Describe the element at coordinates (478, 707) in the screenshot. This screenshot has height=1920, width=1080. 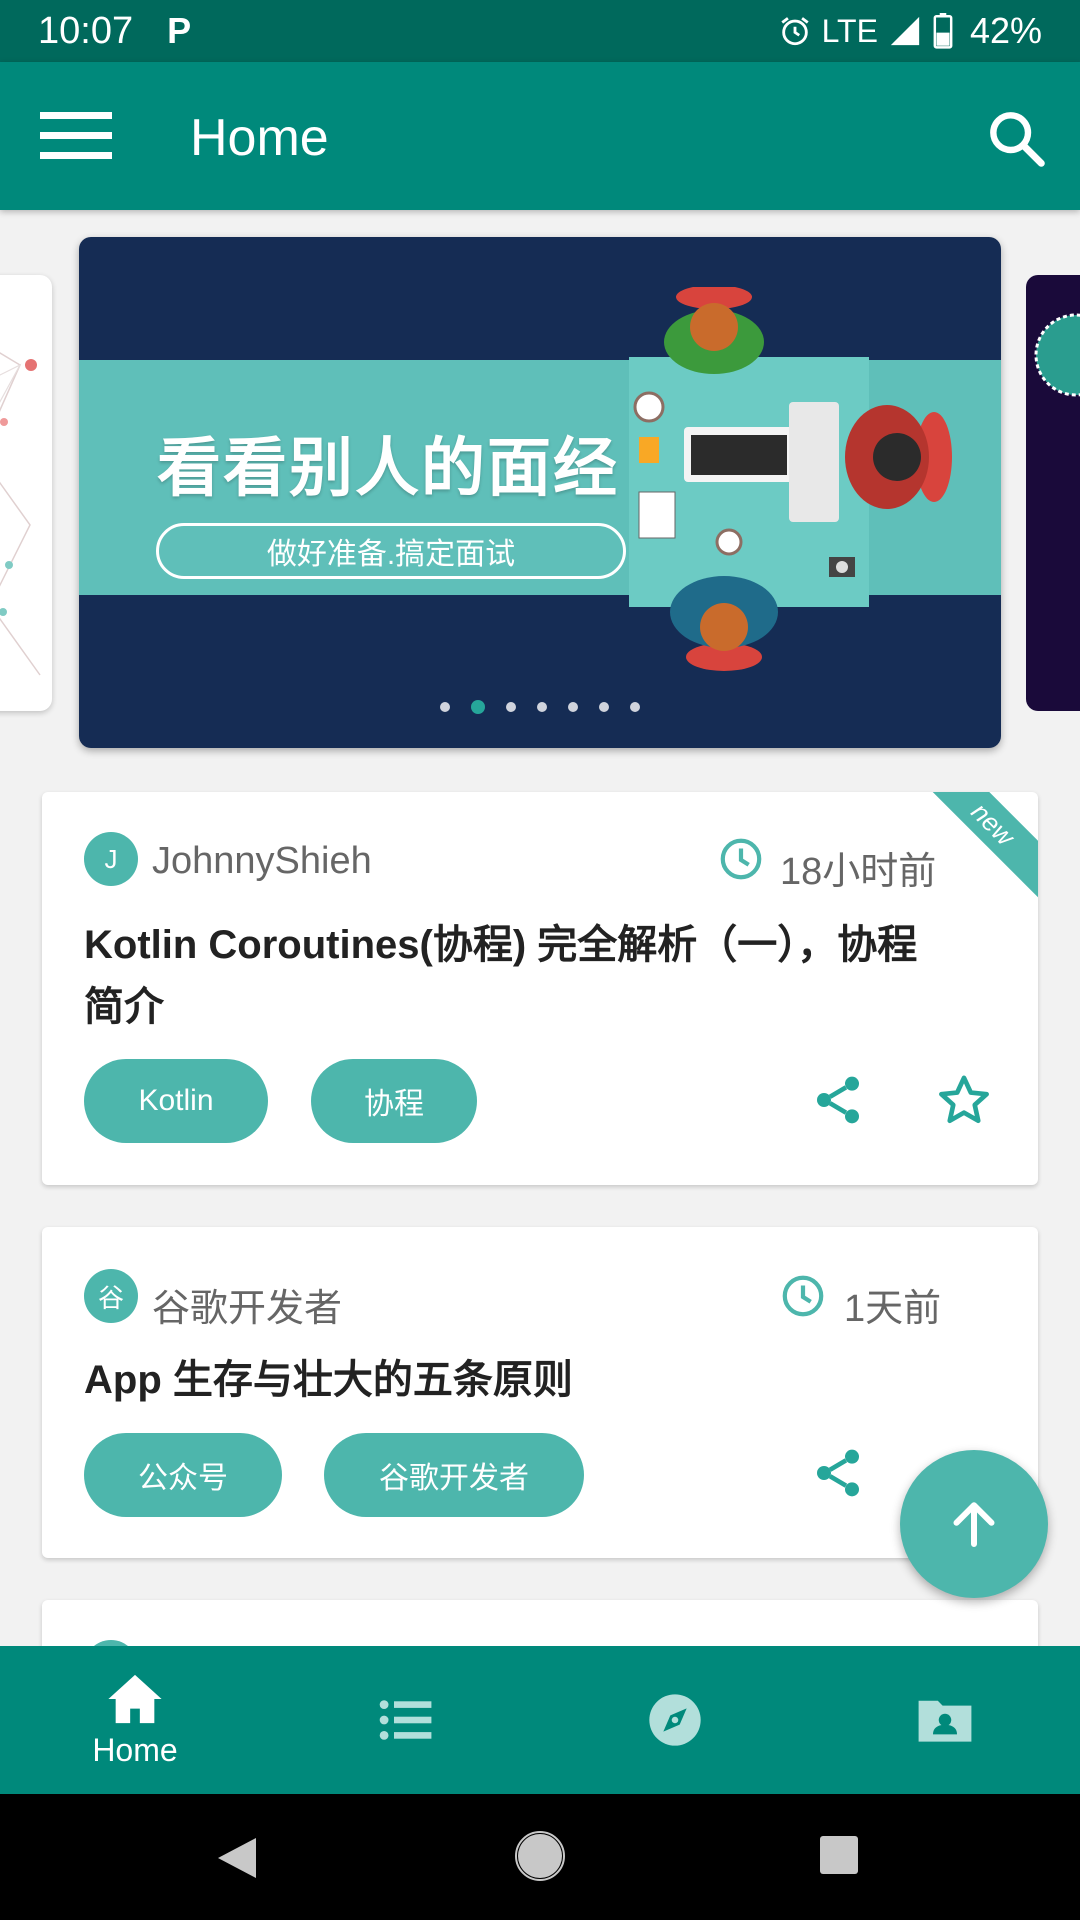
I see `carousel-dot-active` at that location.